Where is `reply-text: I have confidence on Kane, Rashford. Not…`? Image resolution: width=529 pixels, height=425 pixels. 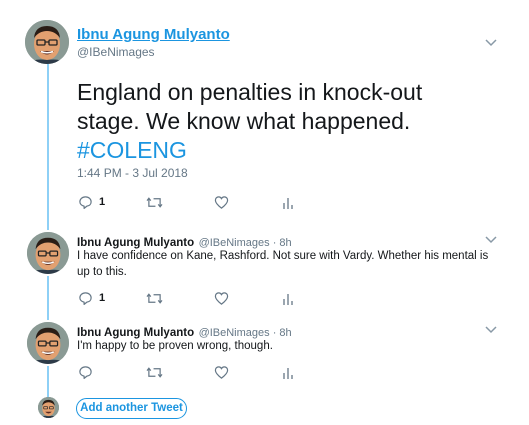
reply-text: I have confidence on Kane, Rashford. Not… is located at coordinates (297, 264).